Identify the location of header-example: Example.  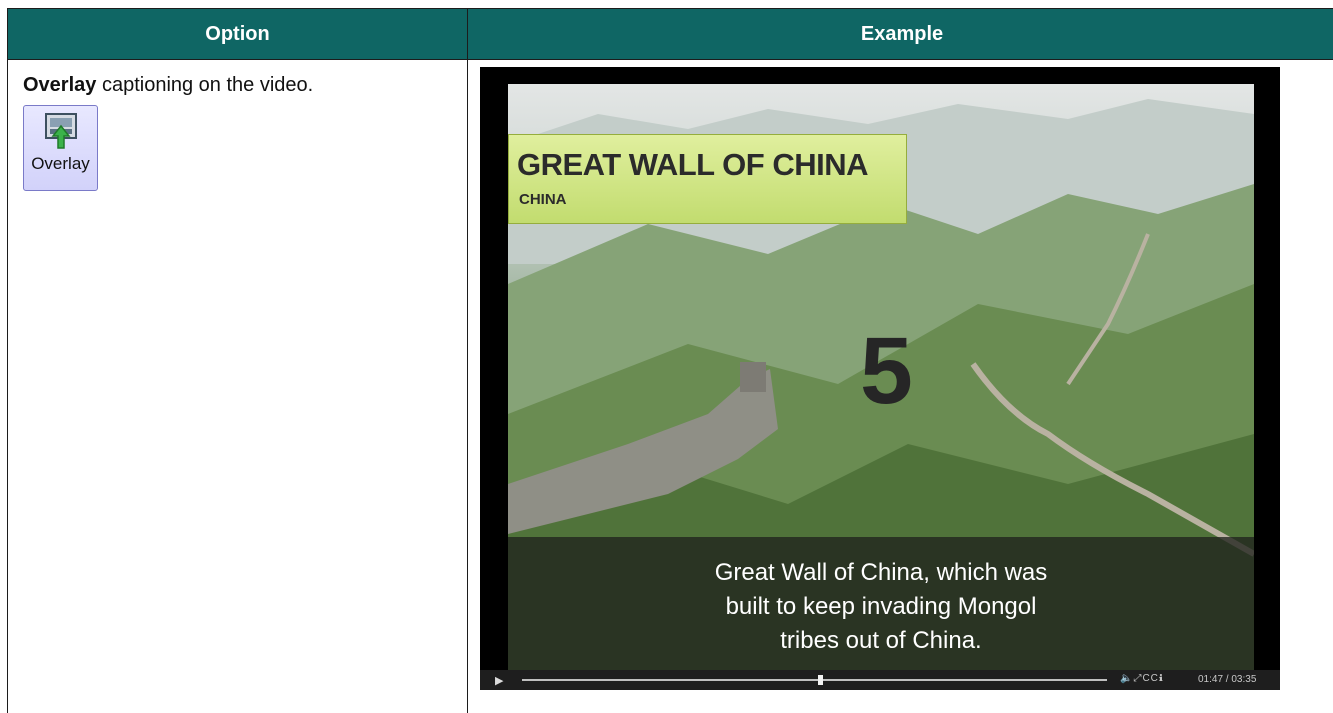
(900, 34).